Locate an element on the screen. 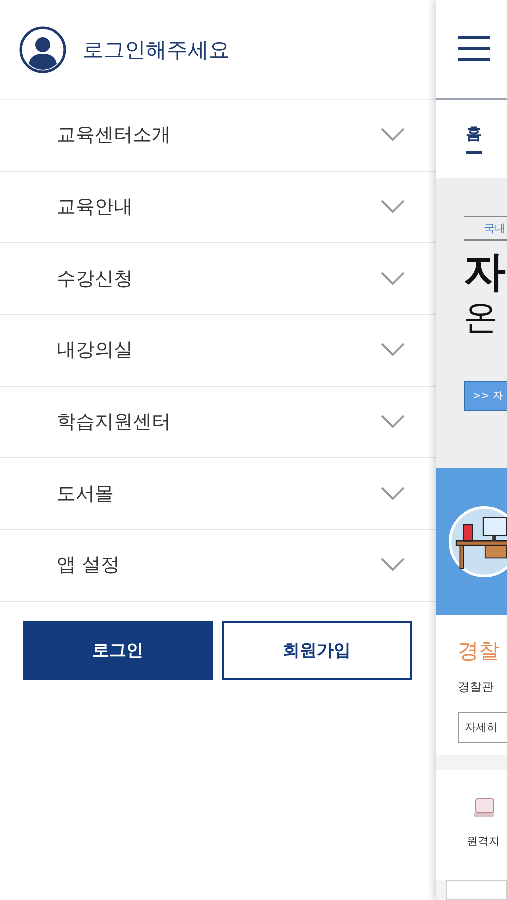 The width and height of the screenshot is (507, 900). banner-tag: 국내 is located at coordinates (485, 228).